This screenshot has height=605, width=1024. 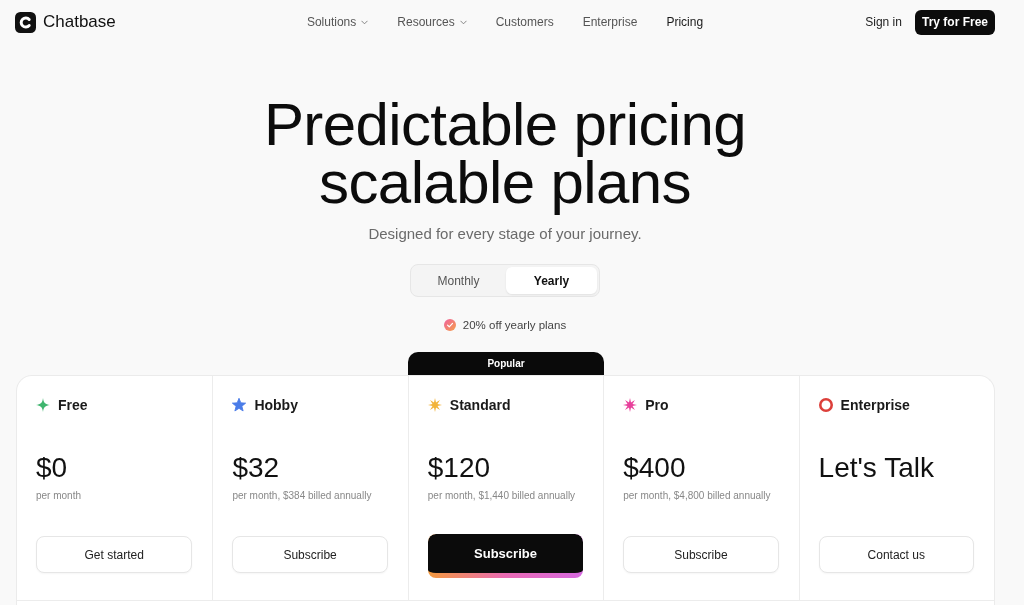 I want to click on nav-link: Solutions, so click(x=337, y=22).